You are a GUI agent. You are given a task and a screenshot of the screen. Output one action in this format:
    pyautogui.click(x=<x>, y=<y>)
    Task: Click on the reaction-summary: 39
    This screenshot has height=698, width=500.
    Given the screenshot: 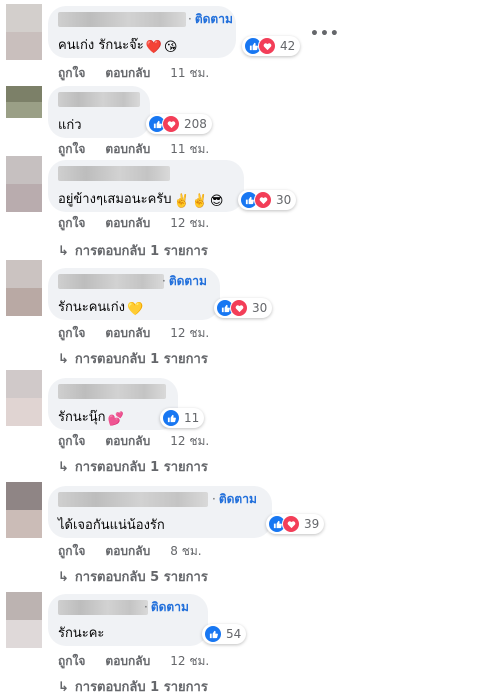 What is the action you would take?
    pyautogui.click(x=295, y=524)
    